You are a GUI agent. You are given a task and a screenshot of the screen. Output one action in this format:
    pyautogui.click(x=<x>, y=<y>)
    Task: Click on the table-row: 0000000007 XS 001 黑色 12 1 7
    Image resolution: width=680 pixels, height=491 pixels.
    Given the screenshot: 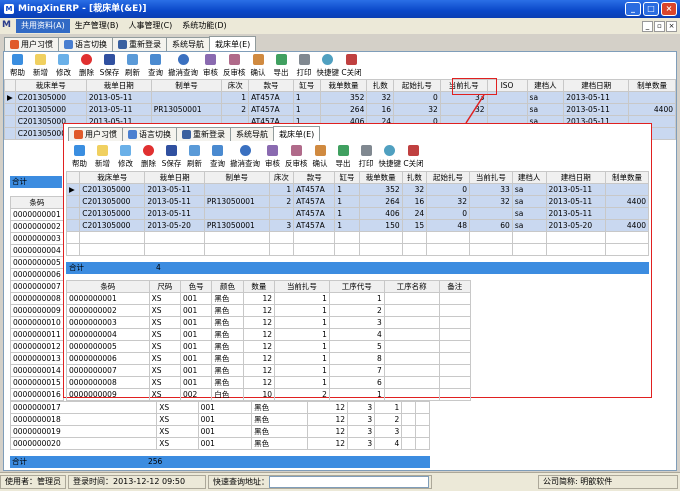 What is the action you would take?
    pyautogui.click(x=269, y=370)
    